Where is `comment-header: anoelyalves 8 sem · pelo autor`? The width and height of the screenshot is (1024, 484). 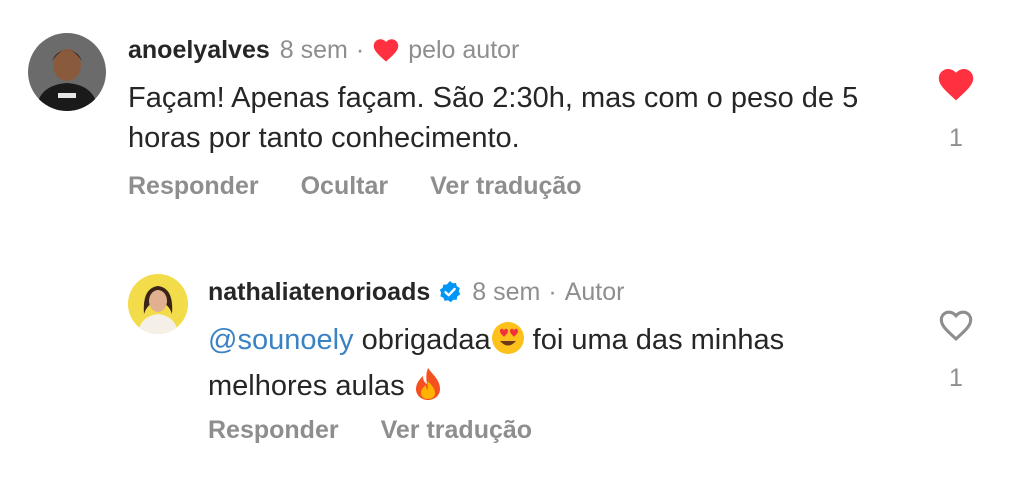
comment-header: anoelyalves 8 sem · pelo autor is located at coordinates (323, 50).